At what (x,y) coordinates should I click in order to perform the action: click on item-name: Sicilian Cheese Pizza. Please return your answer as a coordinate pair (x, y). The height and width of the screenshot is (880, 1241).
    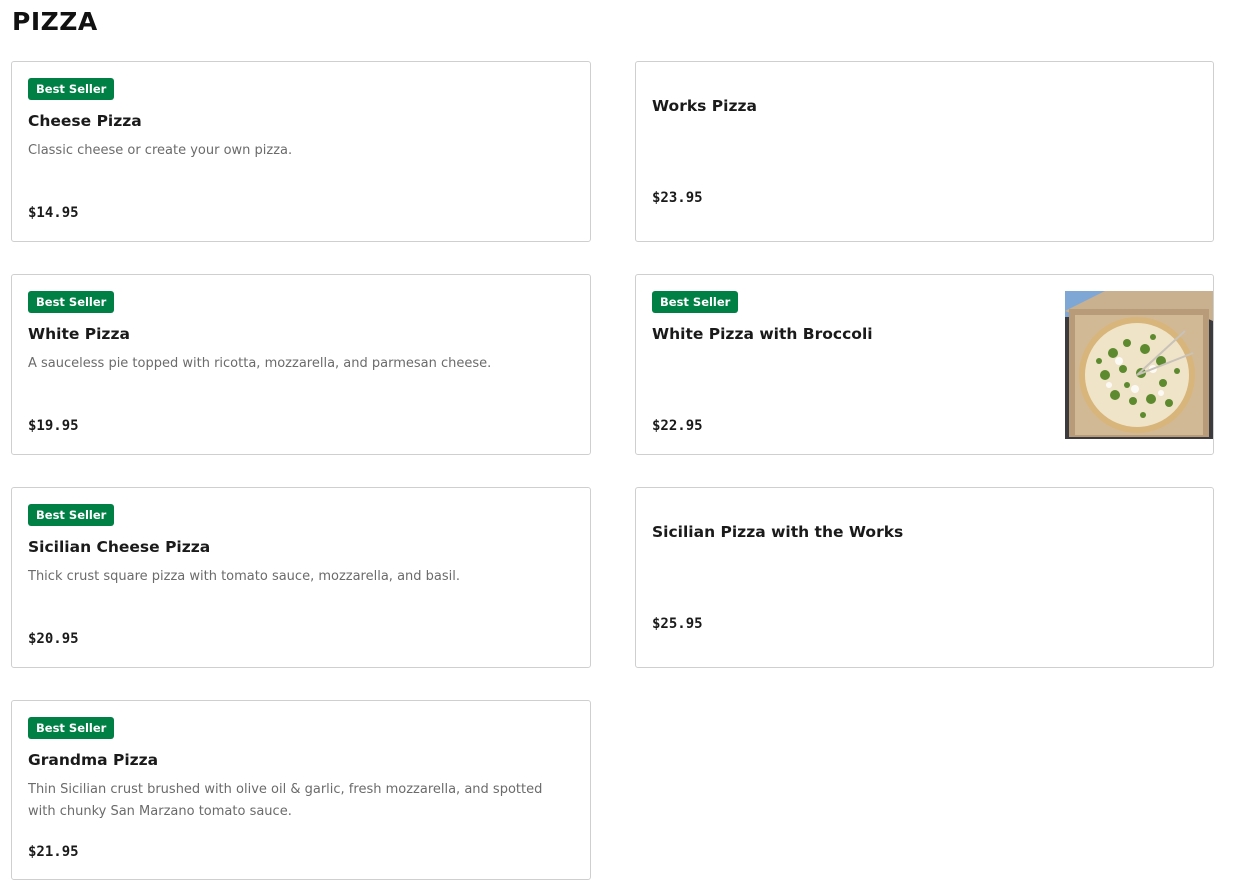
    Looking at the image, I should click on (119, 547).